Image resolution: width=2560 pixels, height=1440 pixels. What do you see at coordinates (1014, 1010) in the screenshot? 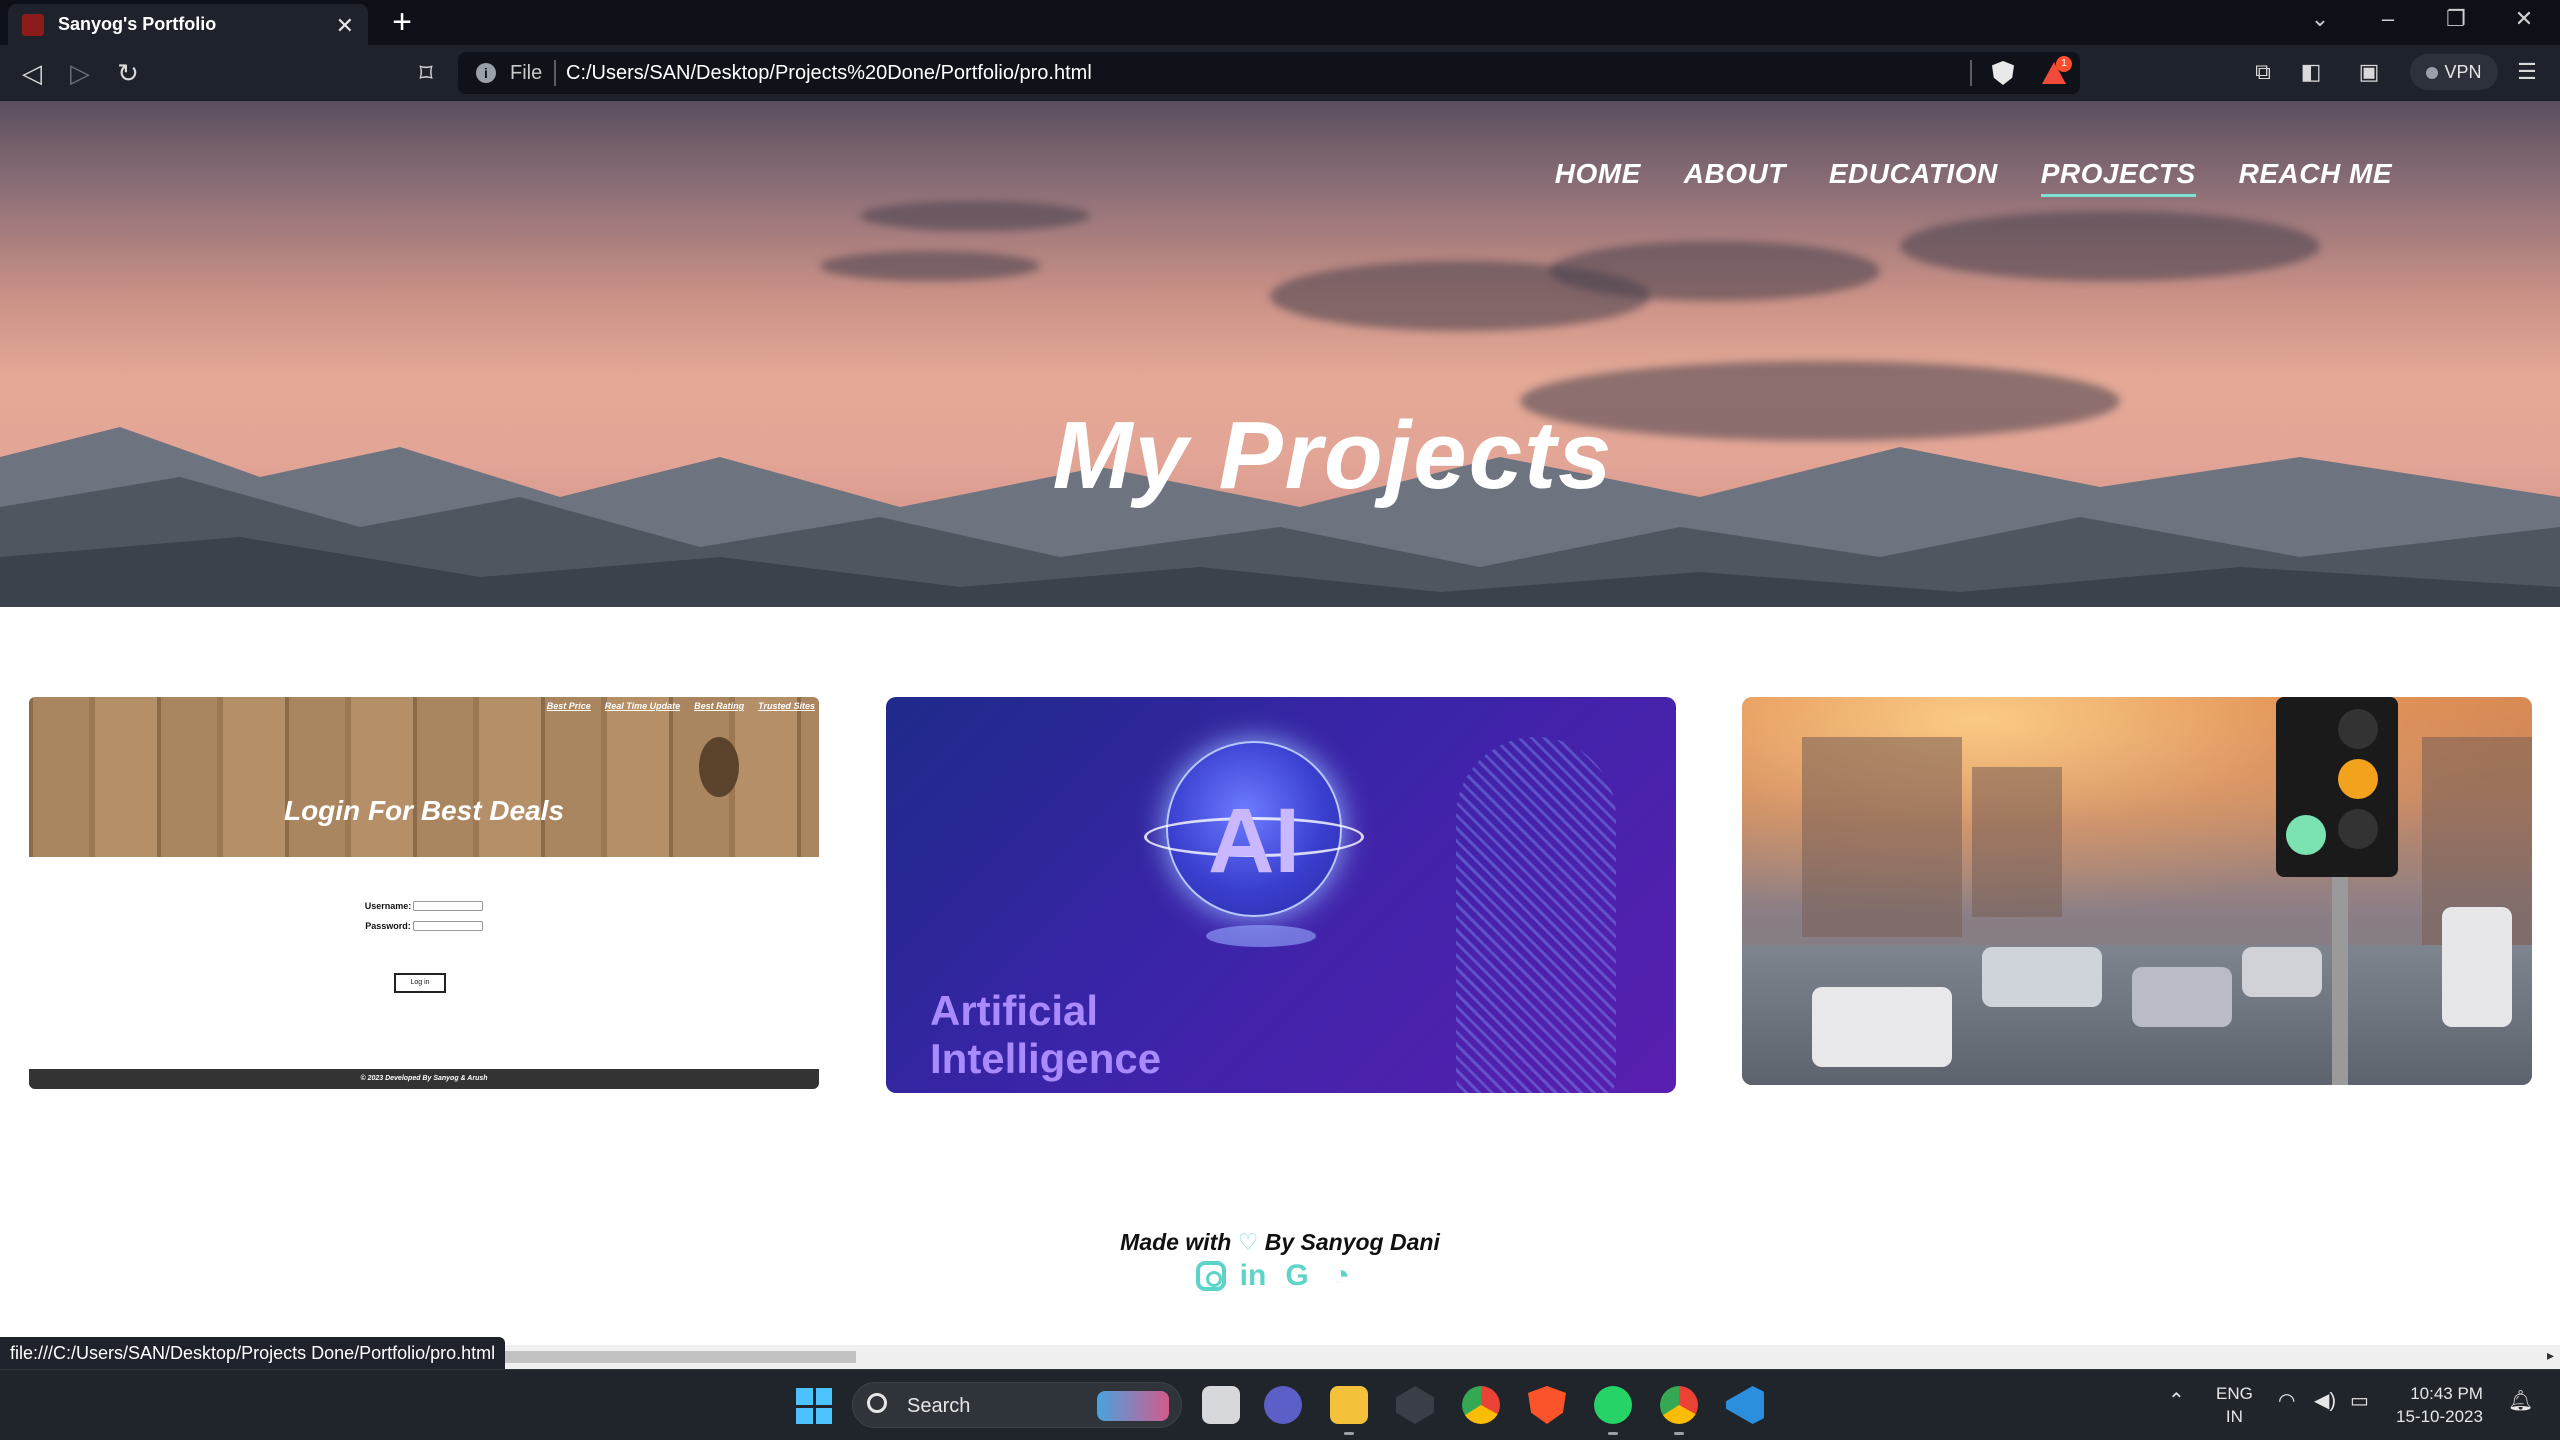
I see `ai-title-line: Artificial` at bounding box center [1014, 1010].